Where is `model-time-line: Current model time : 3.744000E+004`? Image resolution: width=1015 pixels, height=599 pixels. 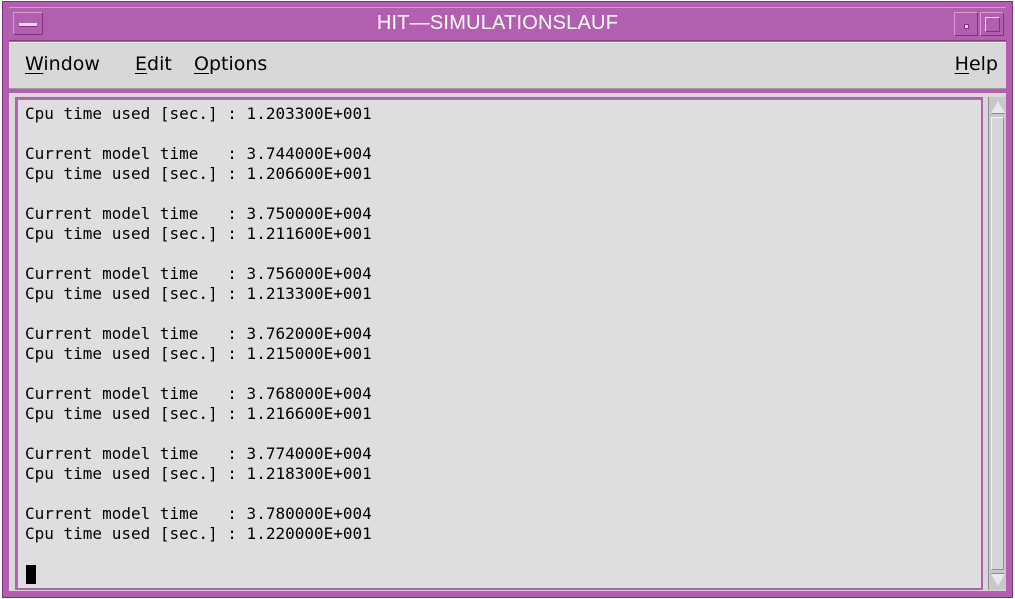
model-time-line: Current model time : 3.744000E+004 is located at coordinates (198, 153).